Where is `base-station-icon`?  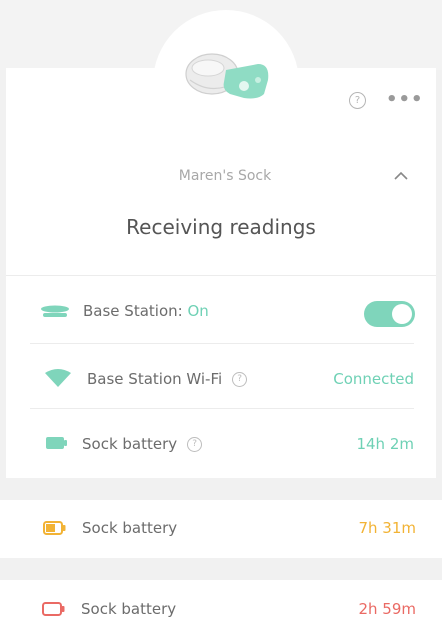
base-station-icon is located at coordinates (55, 311).